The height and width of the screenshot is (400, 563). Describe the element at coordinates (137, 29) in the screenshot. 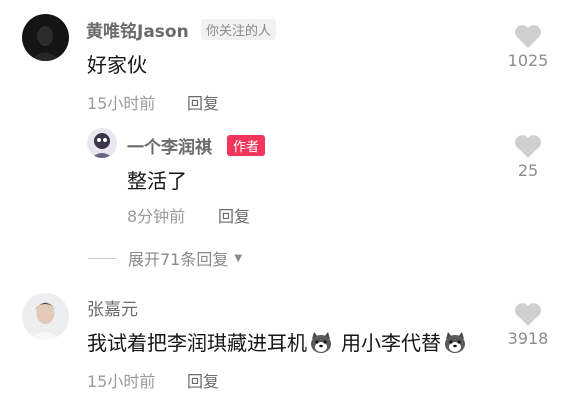

I see `comment-username: 黄唯铭Jason` at that location.